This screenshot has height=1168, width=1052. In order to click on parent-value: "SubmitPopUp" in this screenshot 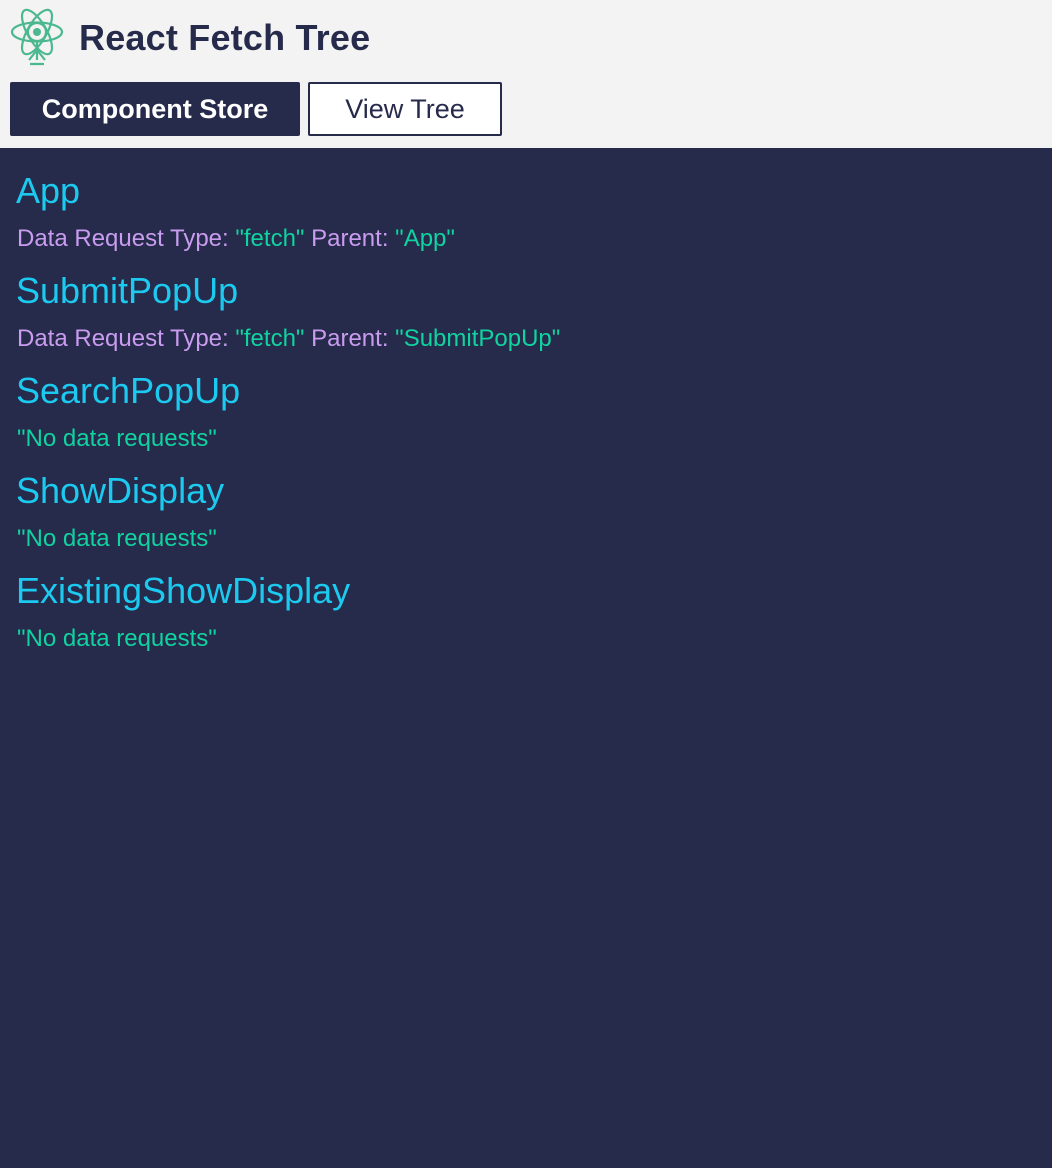, I will do `click(478, 338)`.